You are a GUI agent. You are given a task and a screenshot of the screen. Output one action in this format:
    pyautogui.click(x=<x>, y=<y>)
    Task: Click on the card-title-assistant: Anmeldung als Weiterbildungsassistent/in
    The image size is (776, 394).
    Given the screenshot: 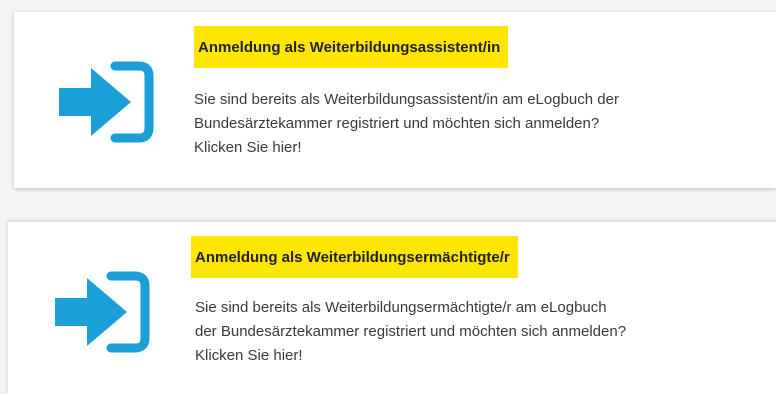 What is the action you would take?
    pyautogui.click(x=351, y=47)
    